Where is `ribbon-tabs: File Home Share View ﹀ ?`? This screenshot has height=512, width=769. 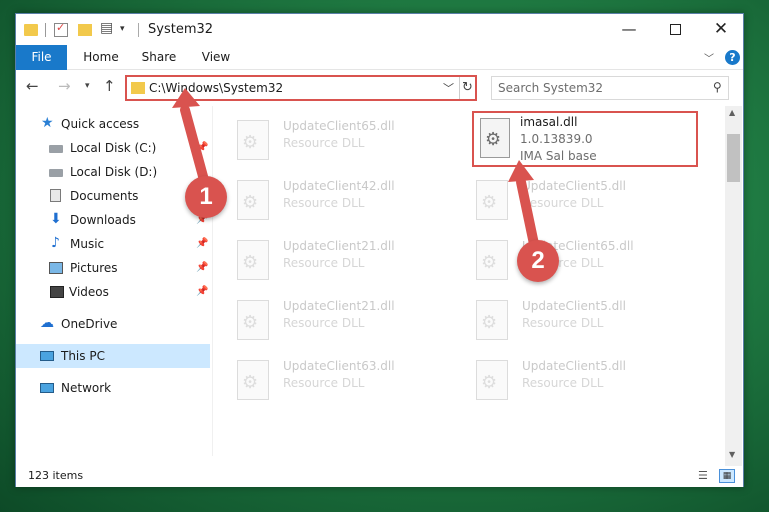
ribbon-tabs: File Home Share View ﹀ ? is located at coordinates (379, 57).